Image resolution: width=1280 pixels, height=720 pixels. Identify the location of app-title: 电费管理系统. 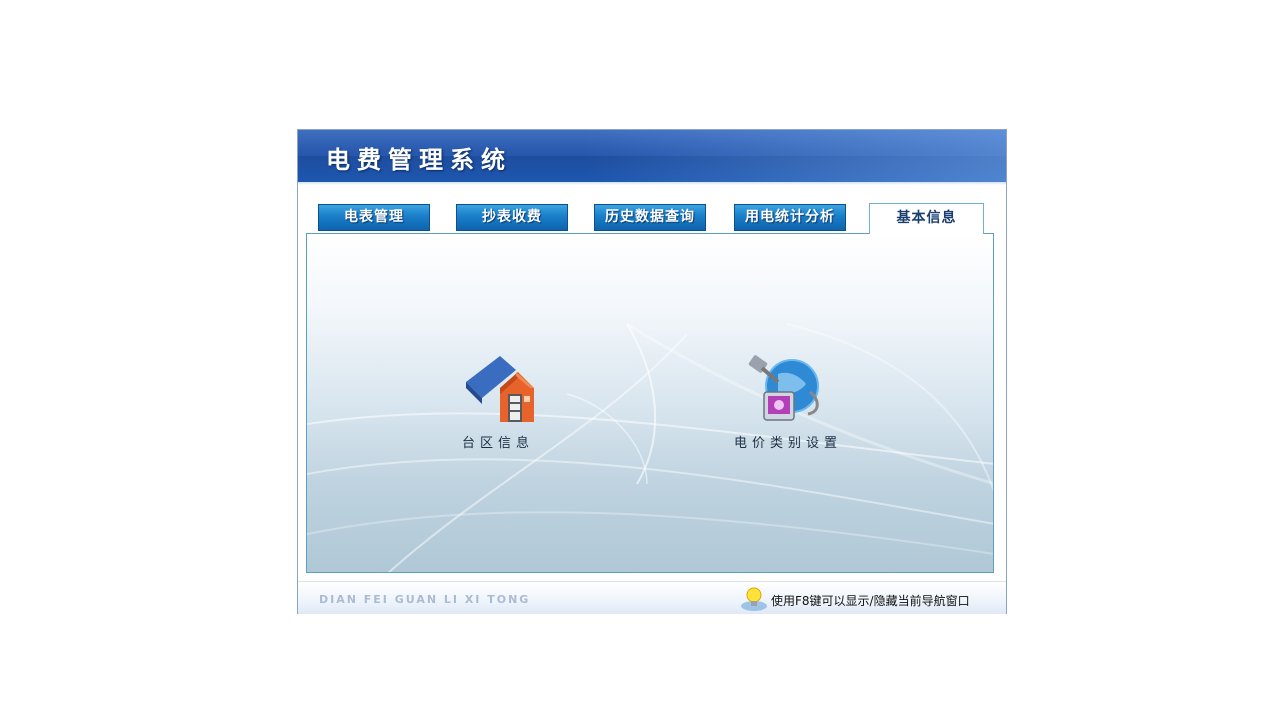
(419, 160).